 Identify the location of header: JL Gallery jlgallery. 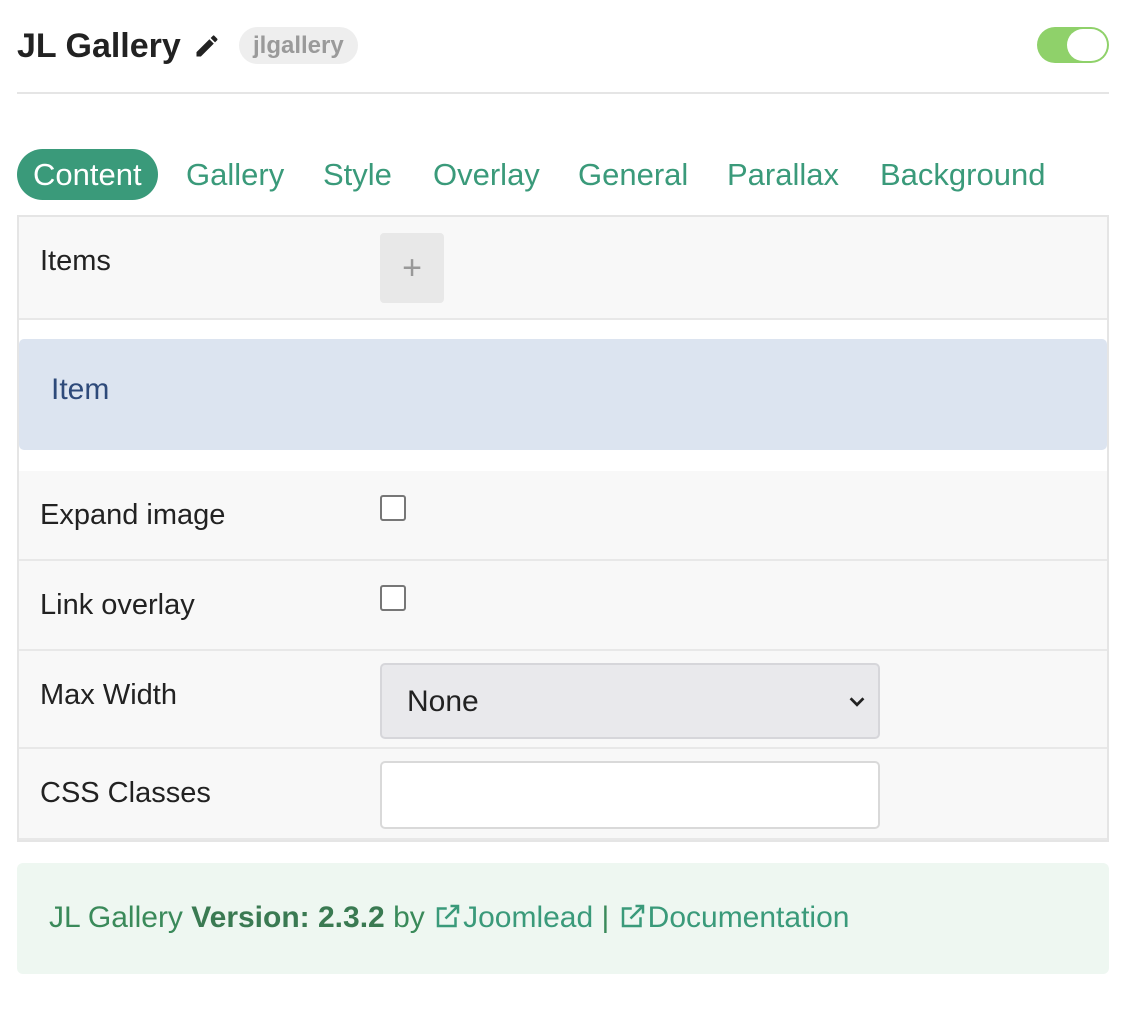
(563, 57).